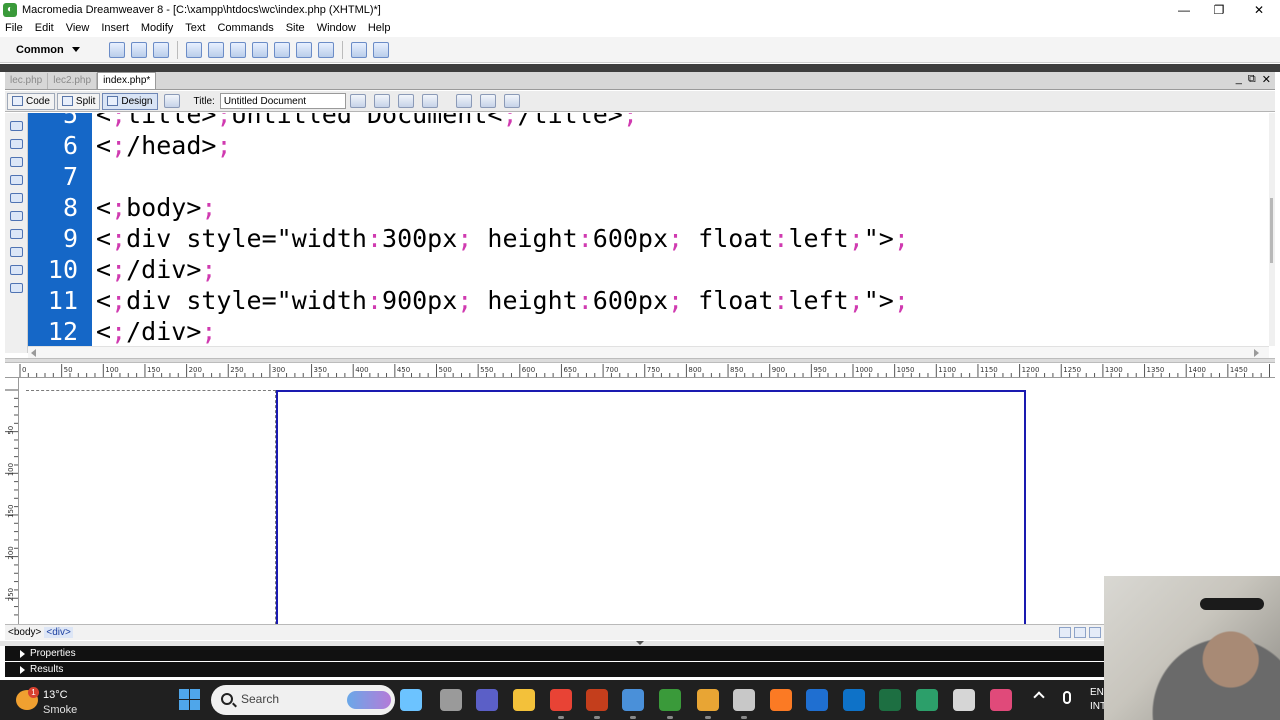 This screenshot has height=720, width=1280. I want to click on code-line-10: 10 <;/div>;, so click(648, 269).